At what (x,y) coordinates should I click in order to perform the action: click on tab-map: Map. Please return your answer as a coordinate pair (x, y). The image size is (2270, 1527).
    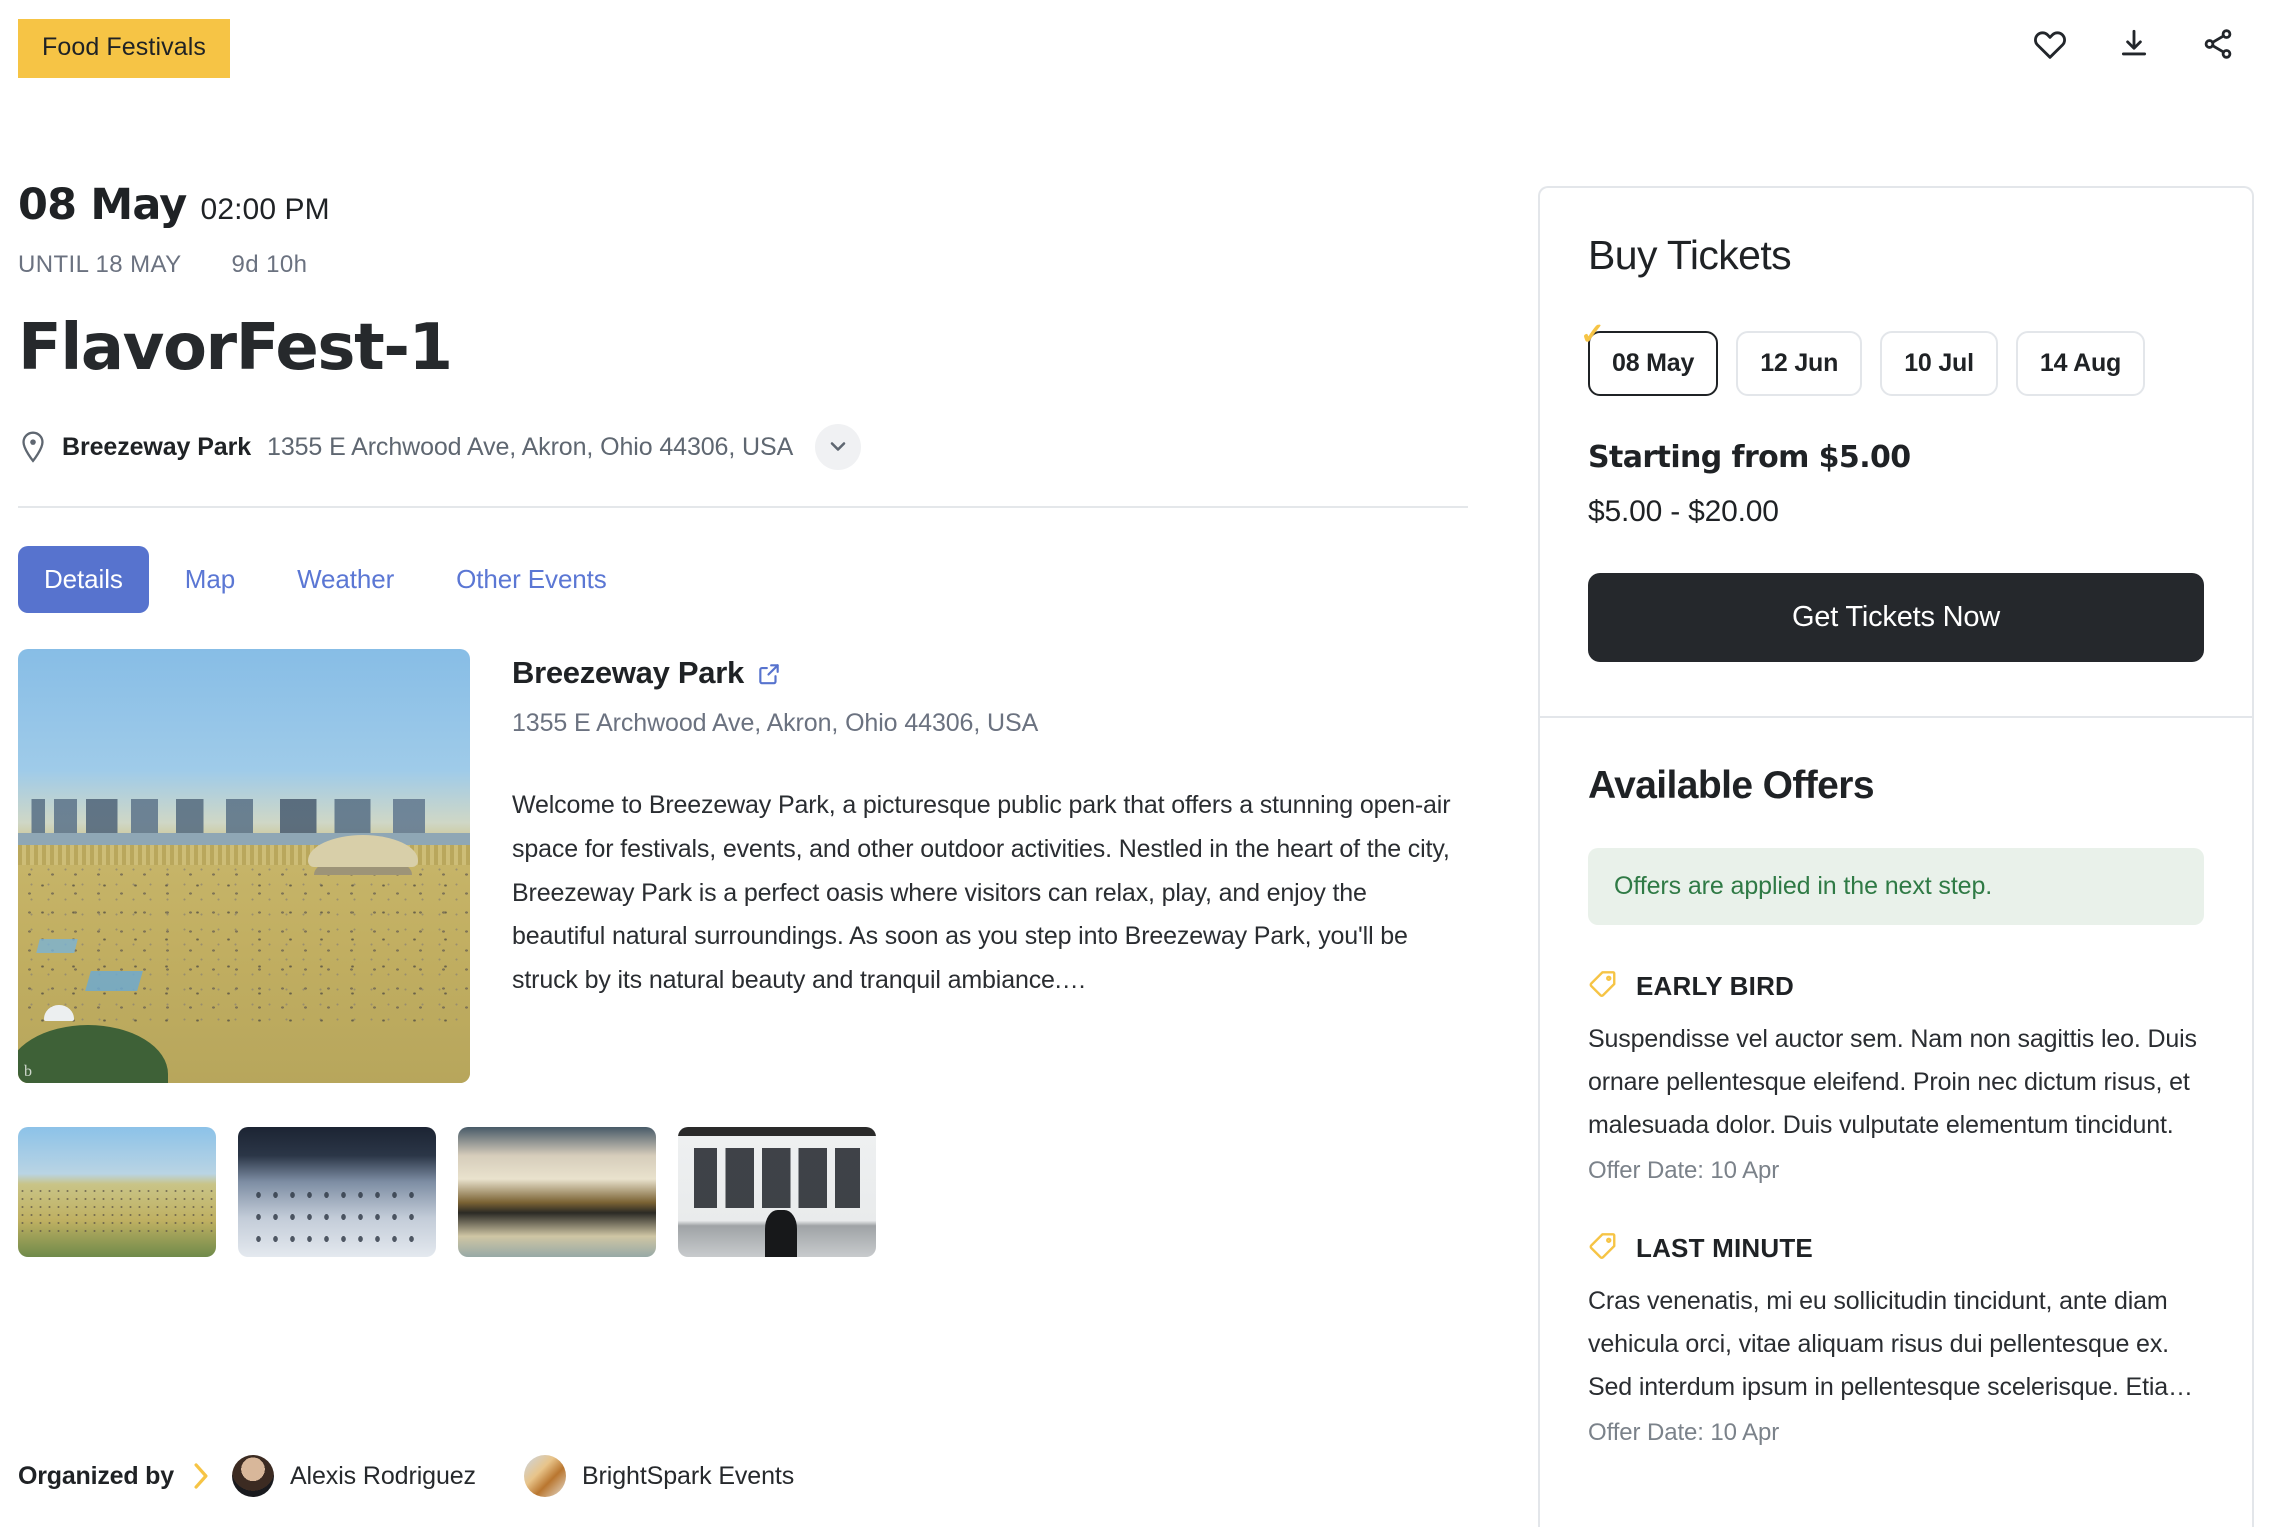
    Looking at the image, I should click on (210, 579).